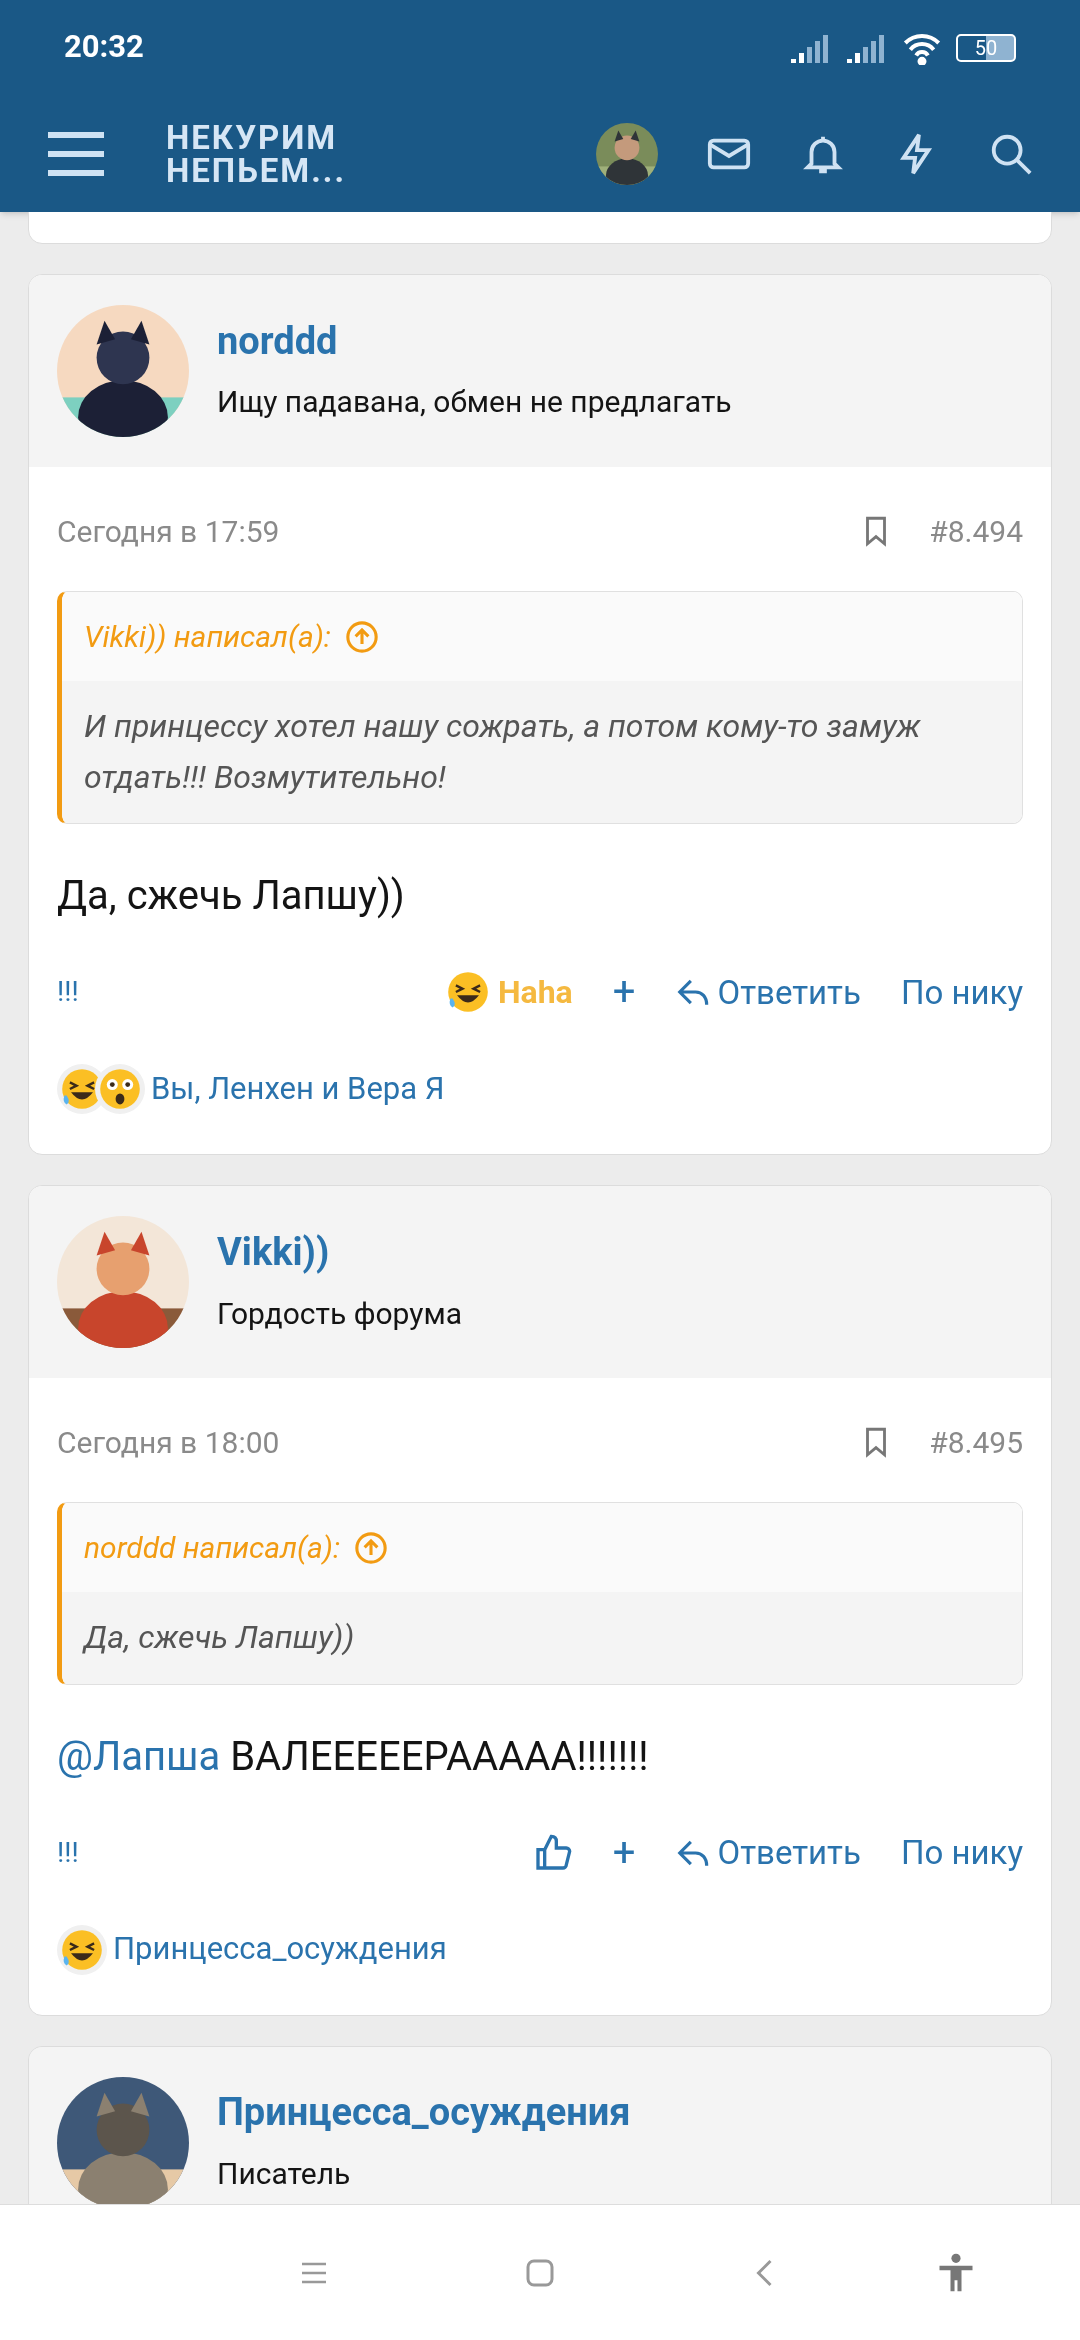 Image resolution: width=1080 pixels, height=2340 pixels. I want to click on post-date: Сегодня в 18:00, so click(168, 1442).